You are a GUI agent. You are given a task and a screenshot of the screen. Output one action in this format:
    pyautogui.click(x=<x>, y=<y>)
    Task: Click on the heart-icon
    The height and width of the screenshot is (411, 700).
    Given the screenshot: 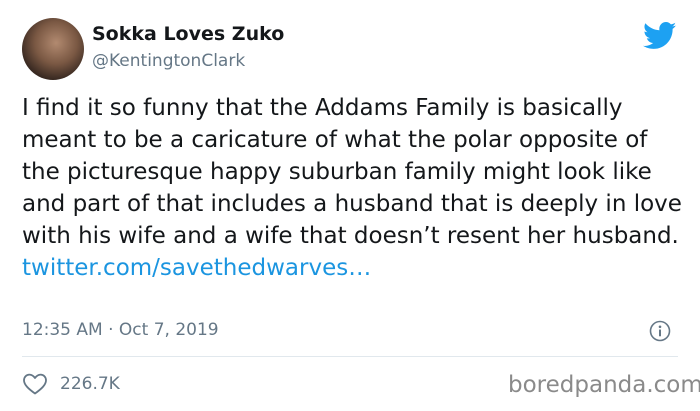 What is the action you would take?
    pyautogui.click(x=35, y=384)
    